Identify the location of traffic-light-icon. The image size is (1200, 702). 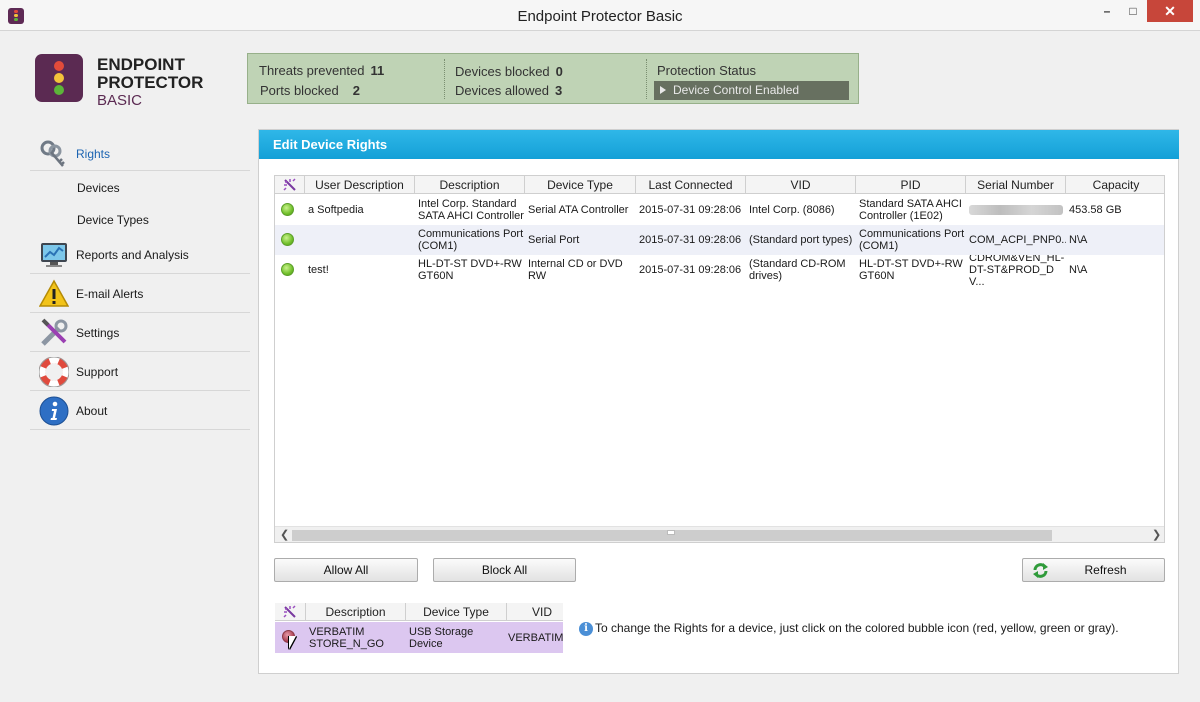
(59, 78).